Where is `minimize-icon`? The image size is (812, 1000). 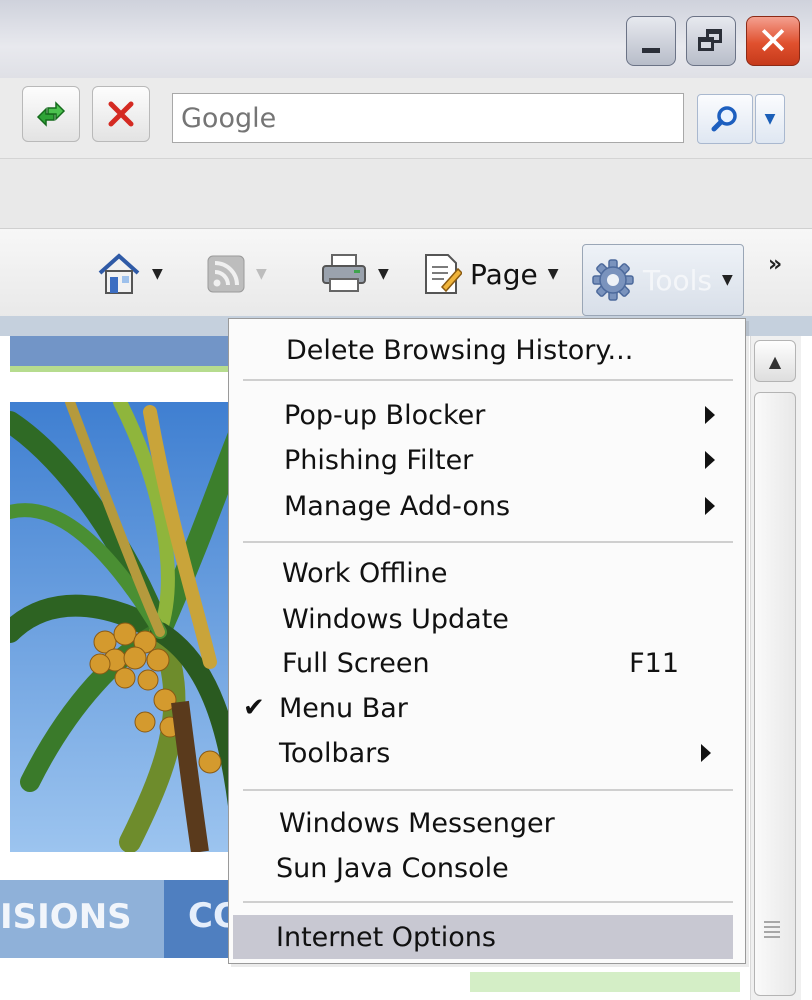
minimize-icon is located at coordinates (651, 50).